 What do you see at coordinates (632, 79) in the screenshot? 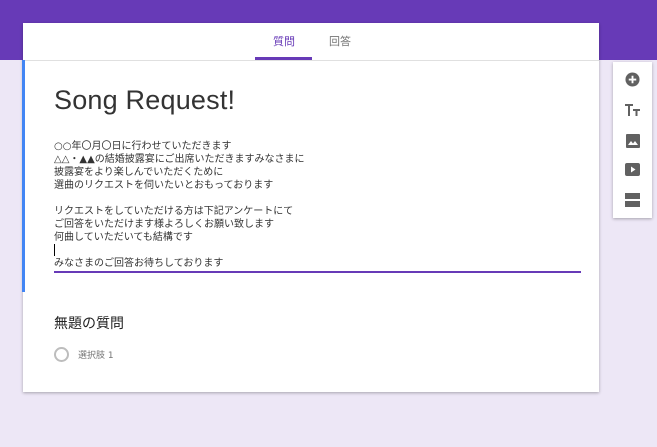
I see `add-question-icon` at bounding box center [632, 79].